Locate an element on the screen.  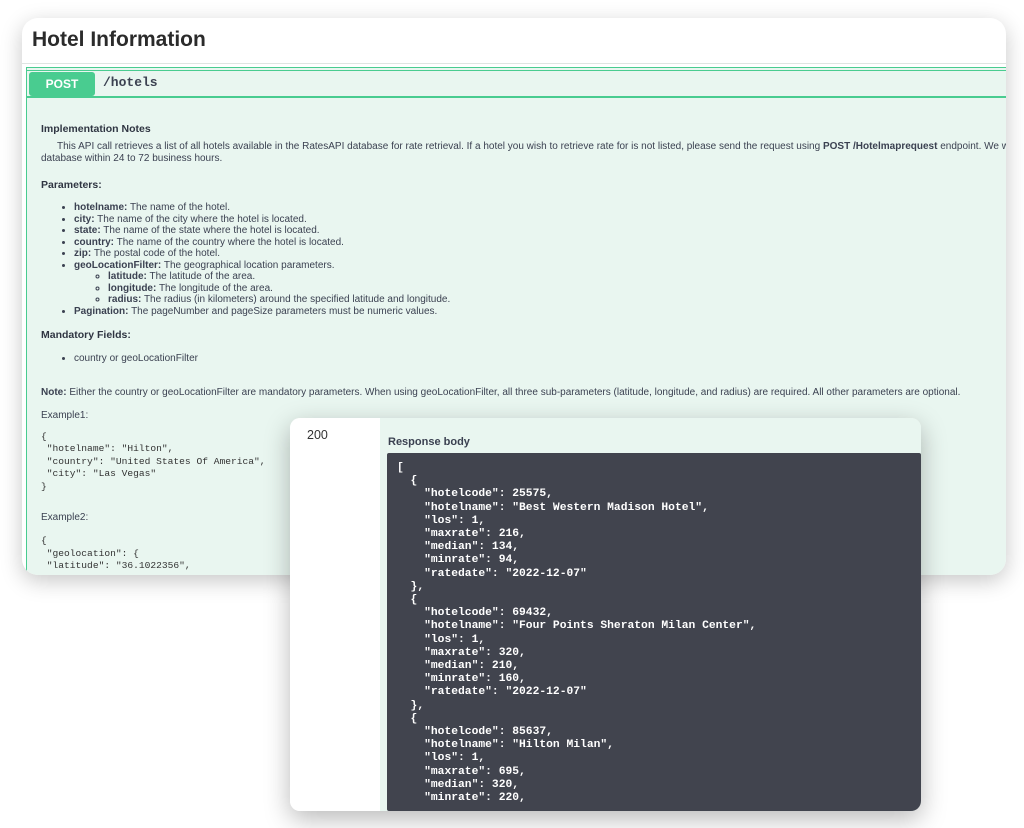
param-name: geoLocationFilter: is located at coordinates (118, 265).